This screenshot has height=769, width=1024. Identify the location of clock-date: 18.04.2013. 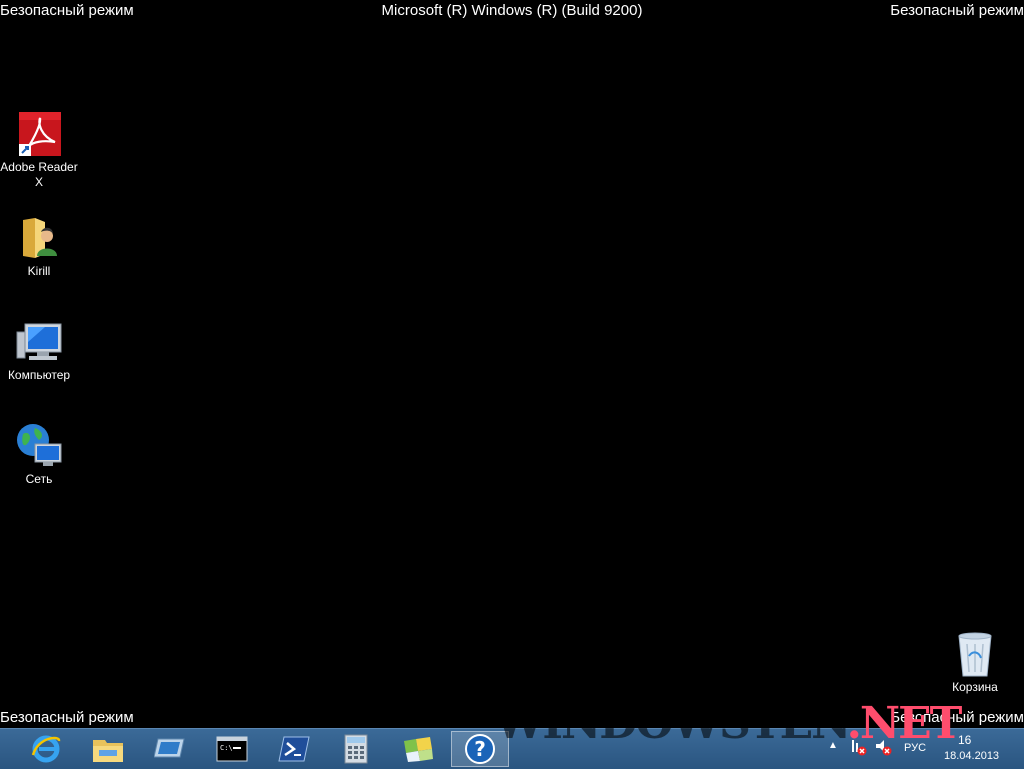
(971, 756).